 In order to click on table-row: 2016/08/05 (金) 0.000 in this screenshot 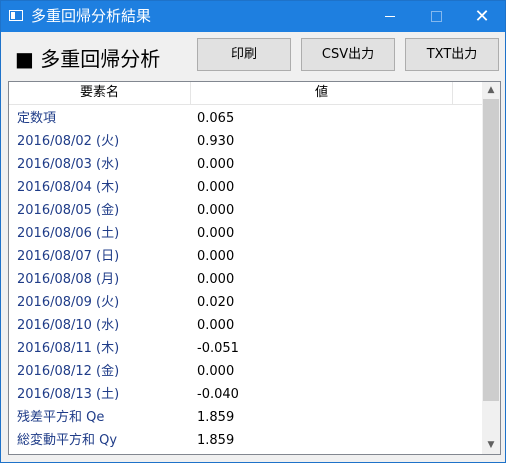, I will do `click(245, 210)`.